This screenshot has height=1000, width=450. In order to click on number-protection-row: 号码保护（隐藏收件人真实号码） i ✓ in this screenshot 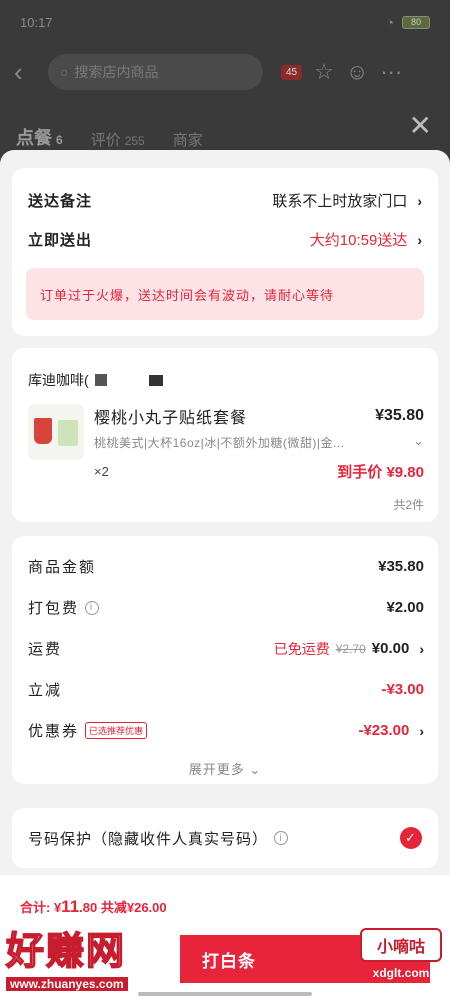, I will do `click(225, 838)`.